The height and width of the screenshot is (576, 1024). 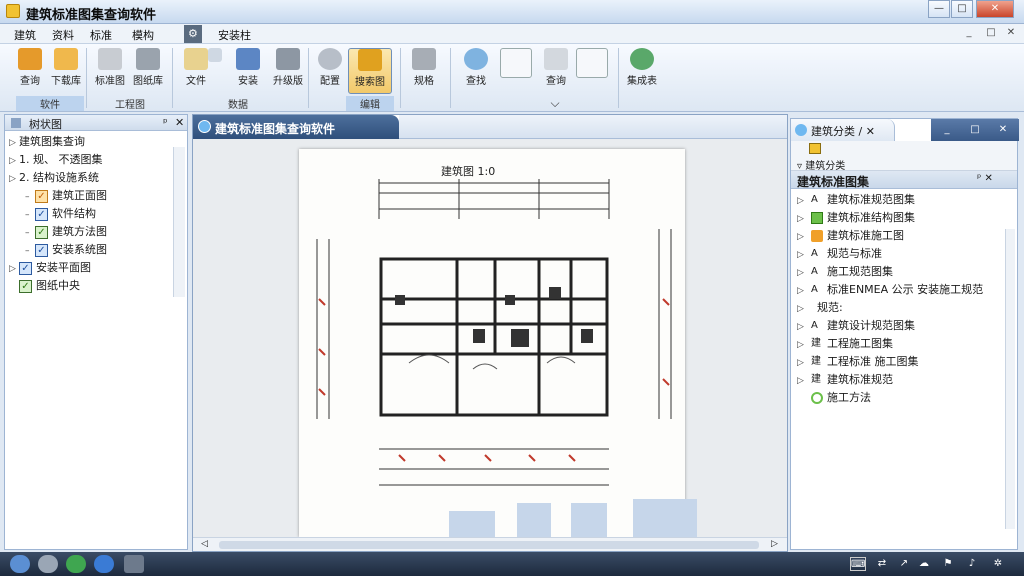 I want to click on header-controls: ᵖ ✕, so click(x=985, y=178).